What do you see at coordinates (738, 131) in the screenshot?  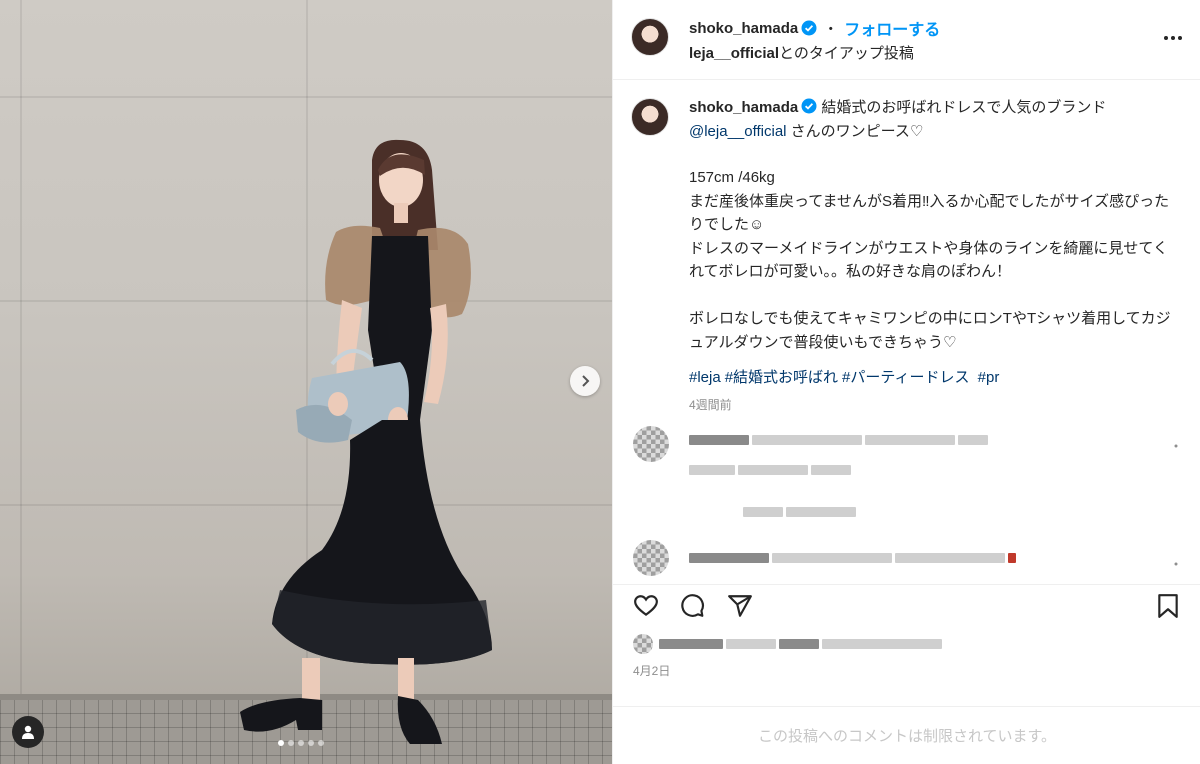 I see `mention-link: @leja__official` at bounding box center [738, 131].